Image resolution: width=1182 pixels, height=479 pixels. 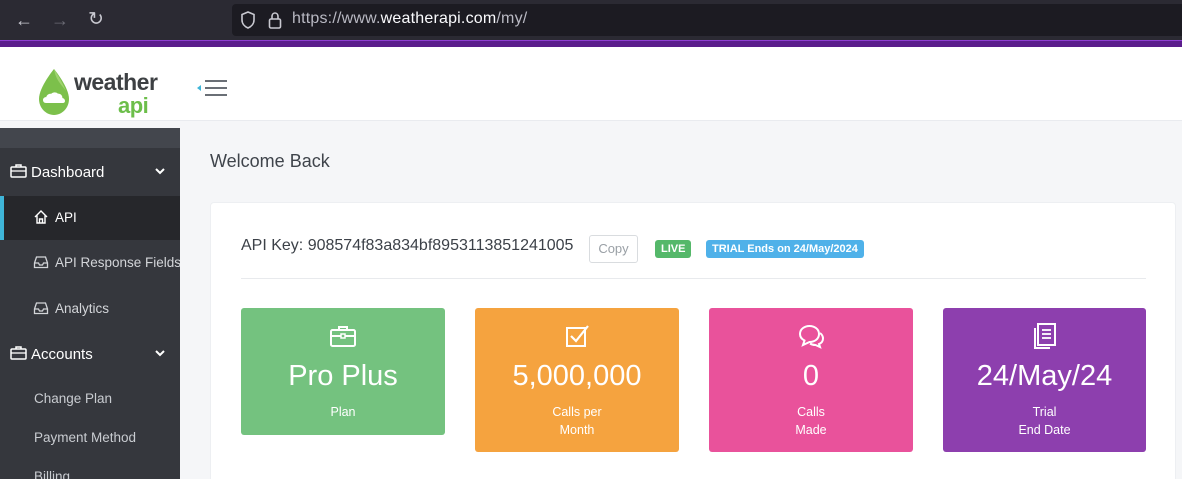 I want to click on calls-made-value: 0, so click(x=811, y=376).